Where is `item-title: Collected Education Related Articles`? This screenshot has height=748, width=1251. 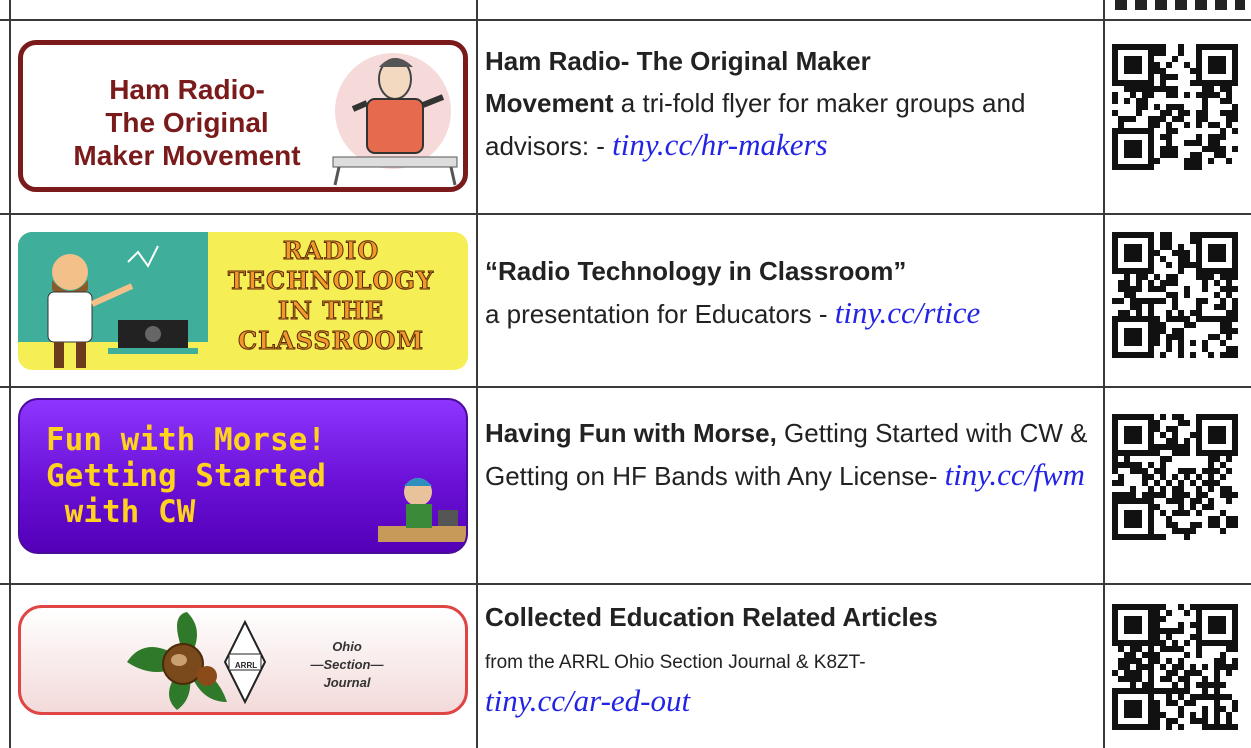 item-title: Collected Education Related Articles is located at coordinates (711, 617).